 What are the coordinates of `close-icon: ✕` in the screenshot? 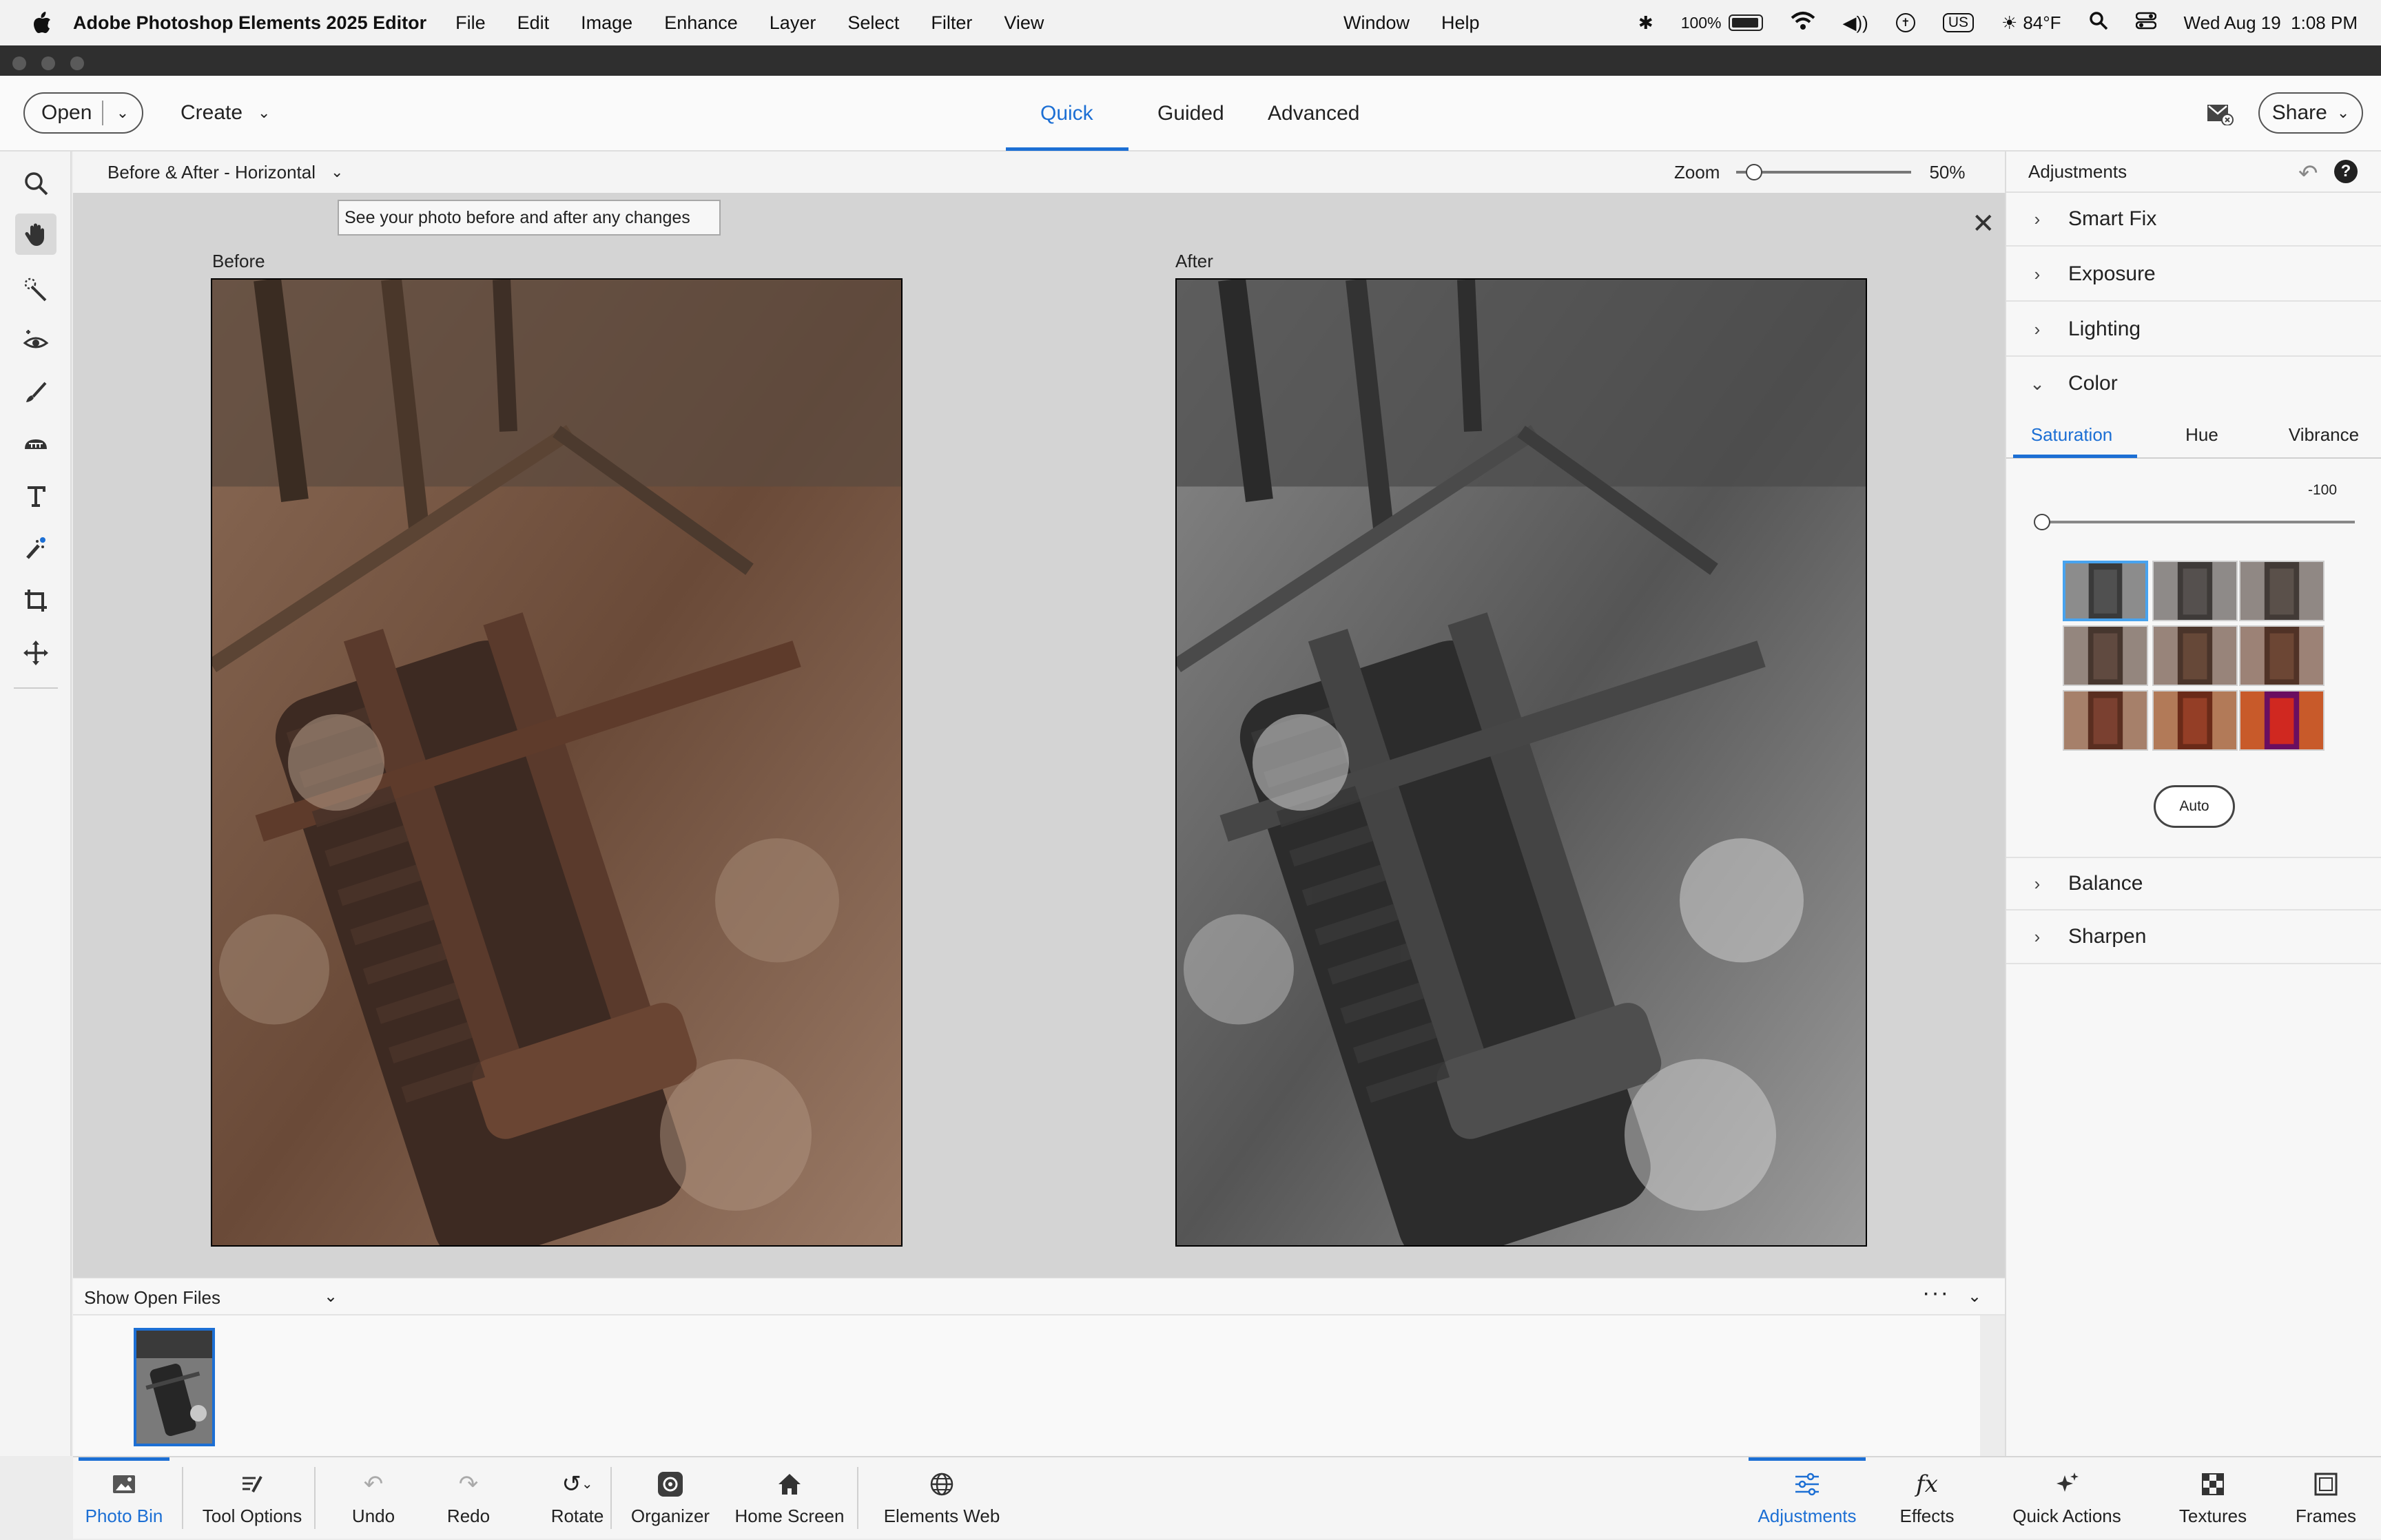 It's located at (1984, 224).